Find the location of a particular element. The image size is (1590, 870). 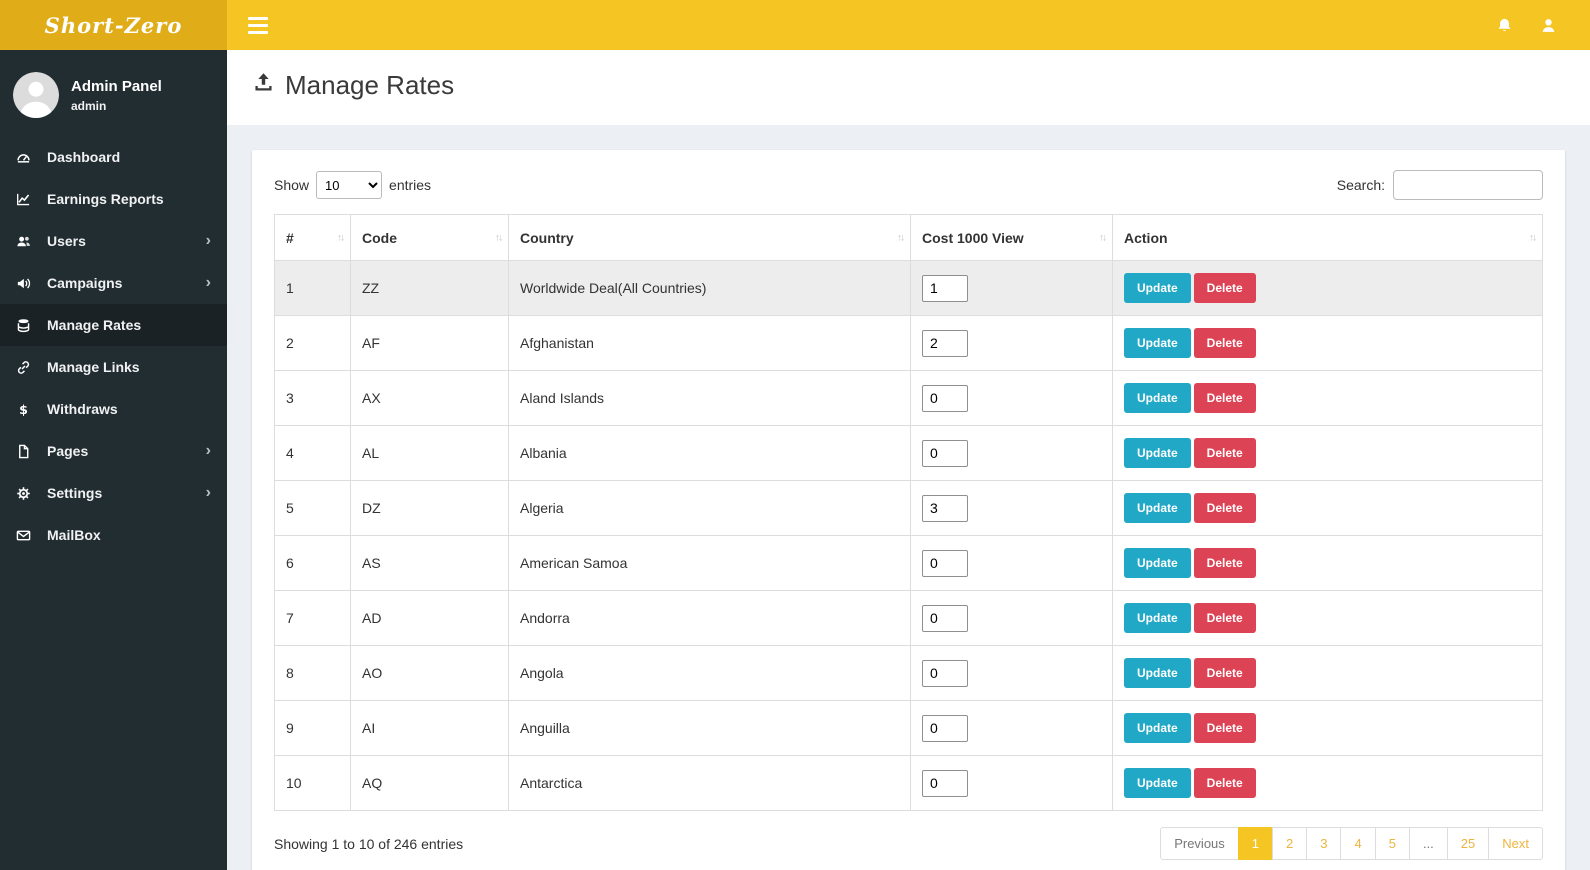

sidebar-item-manage-rates: Manage Rates is located at coordinates (113, 325).